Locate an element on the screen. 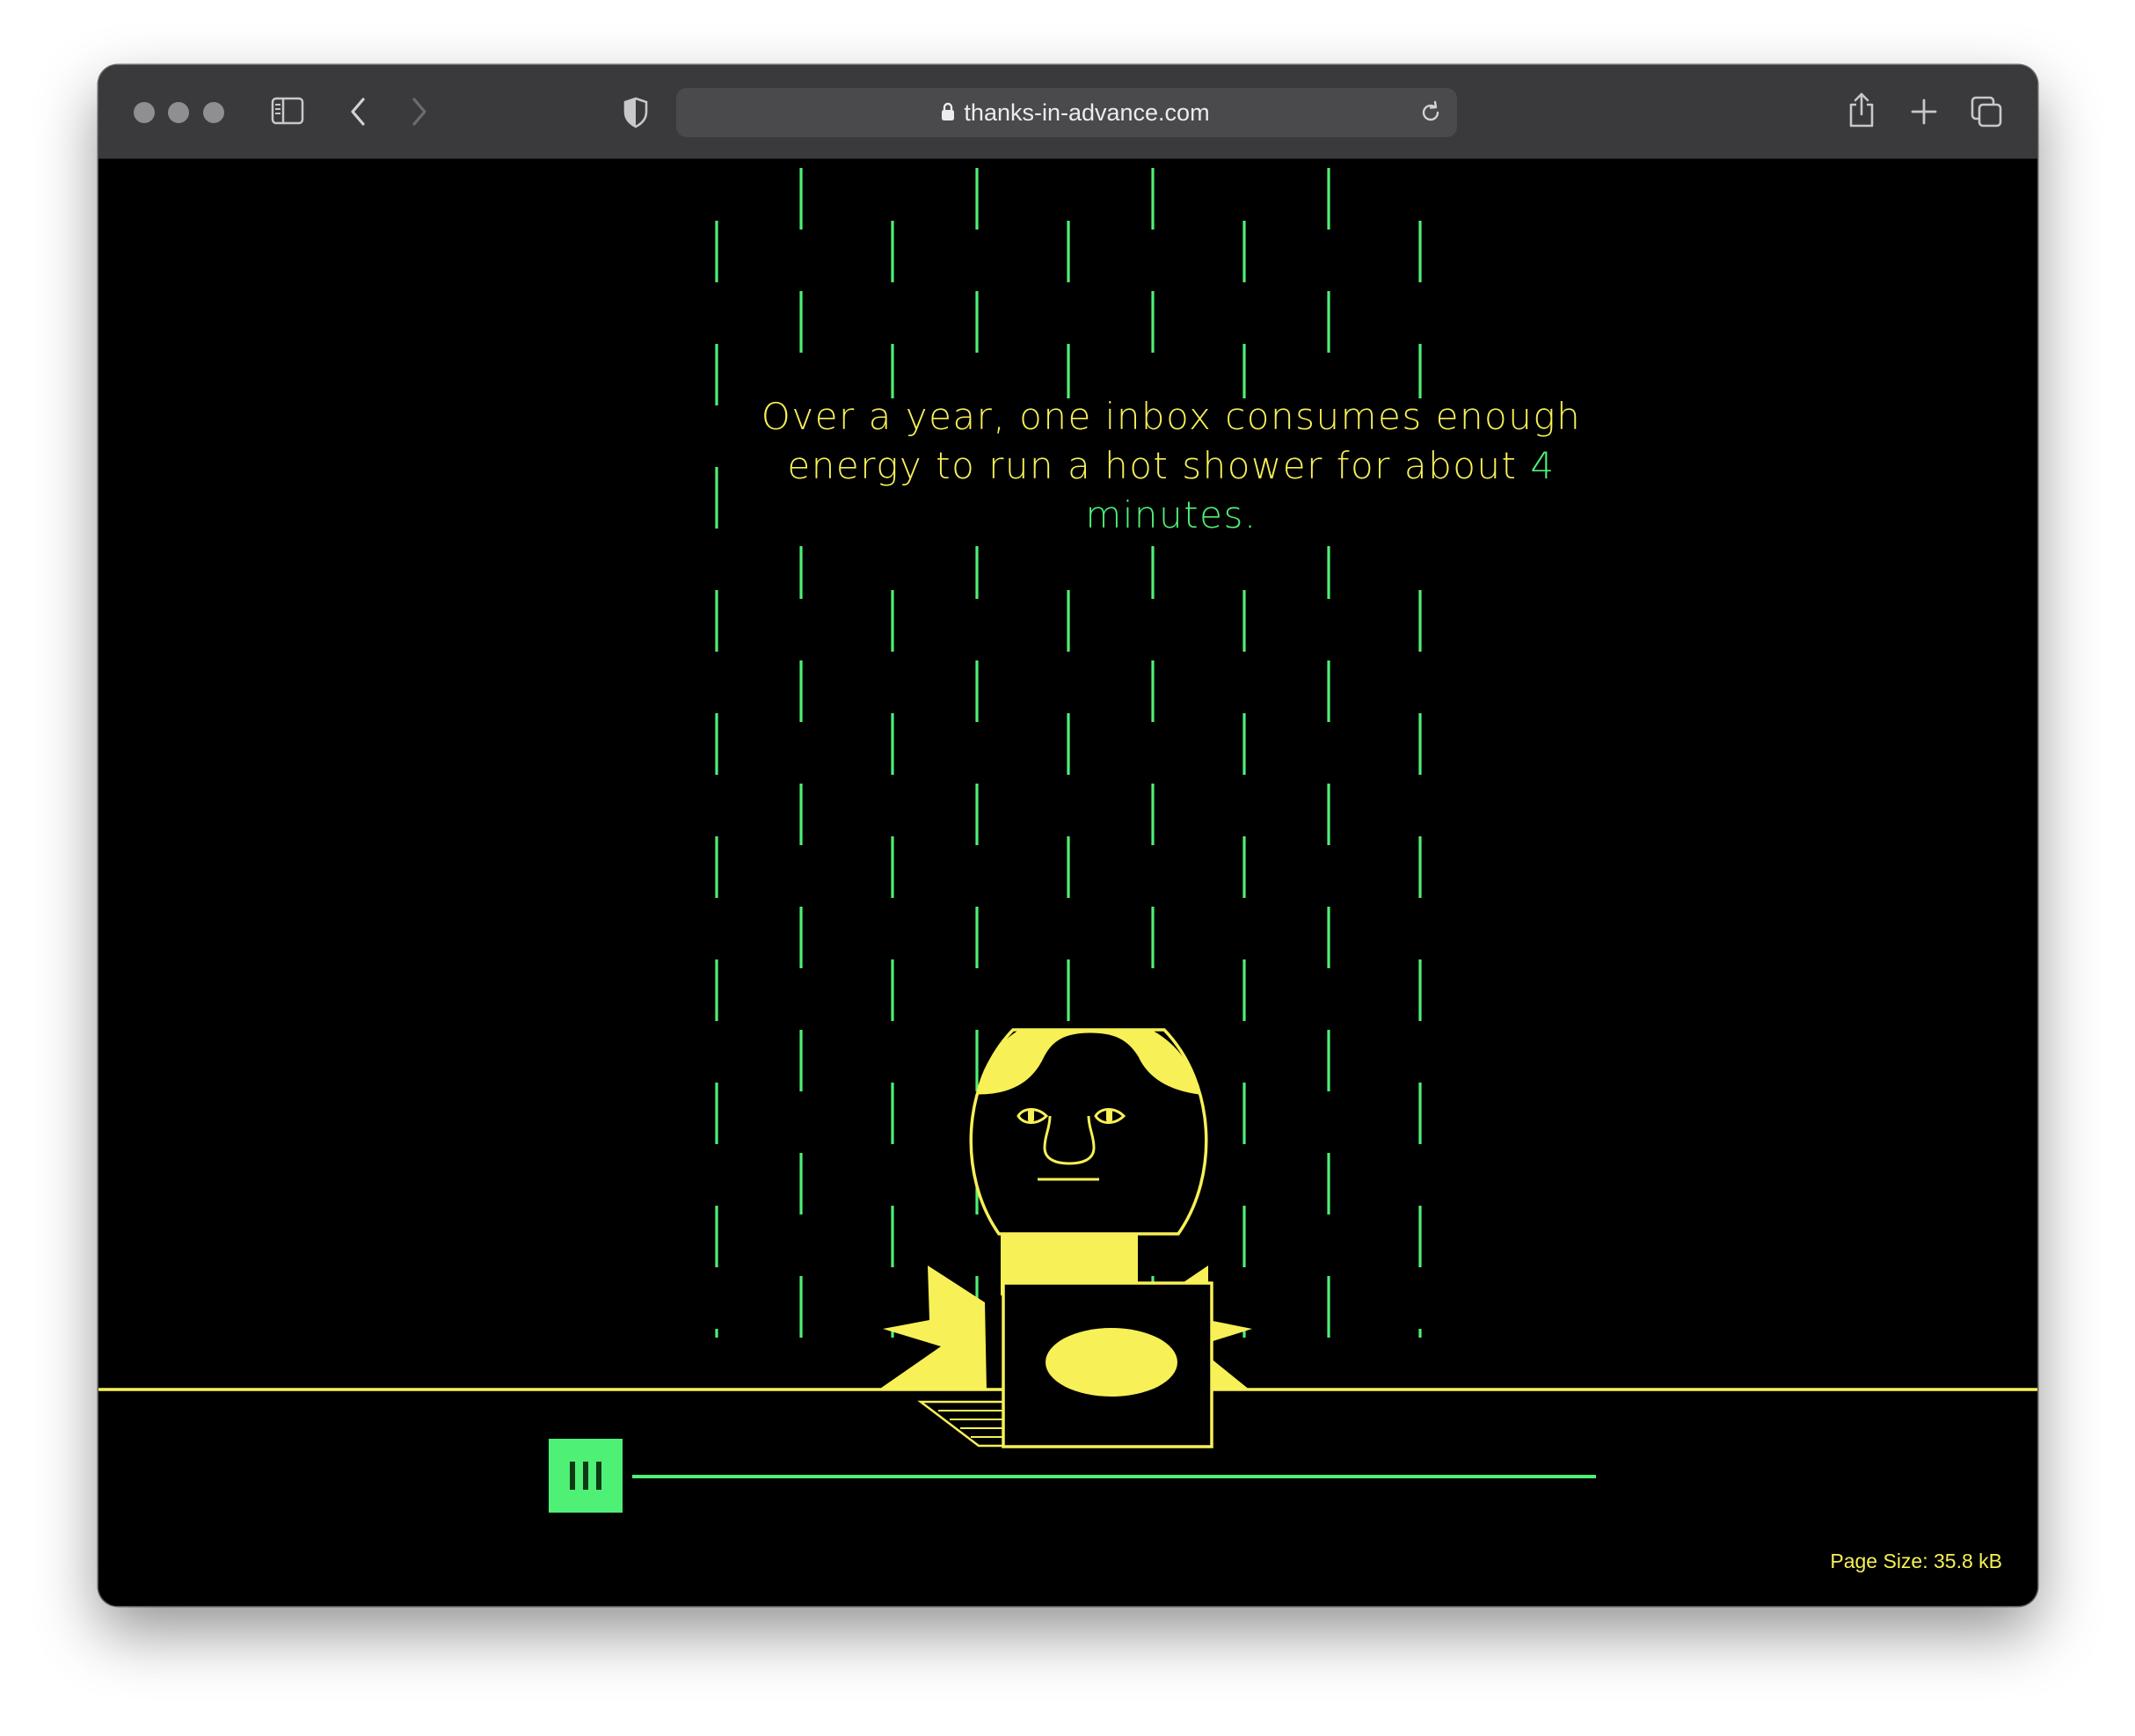 The height and width of the screenshot is (1736, 2135). browser-toolbar: thanks-in-advance.com is located at coordinates (1067, 112).